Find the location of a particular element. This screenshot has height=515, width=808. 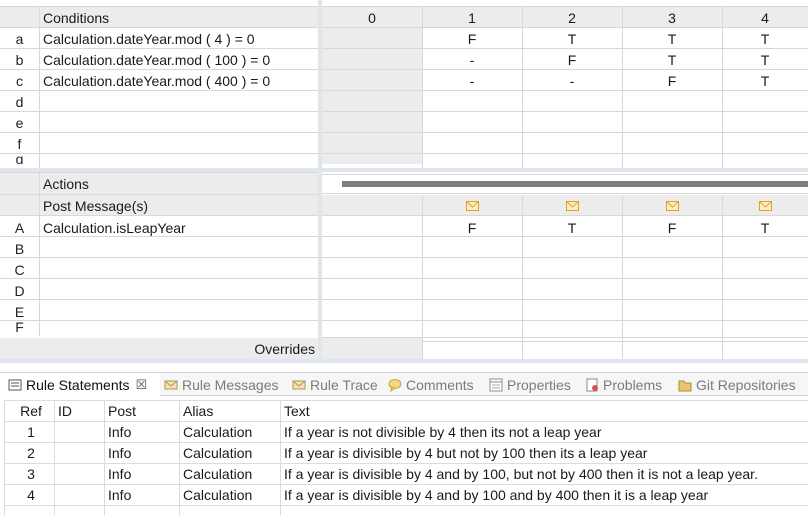

table-column-header: Post is located at coordinates (141, 410).